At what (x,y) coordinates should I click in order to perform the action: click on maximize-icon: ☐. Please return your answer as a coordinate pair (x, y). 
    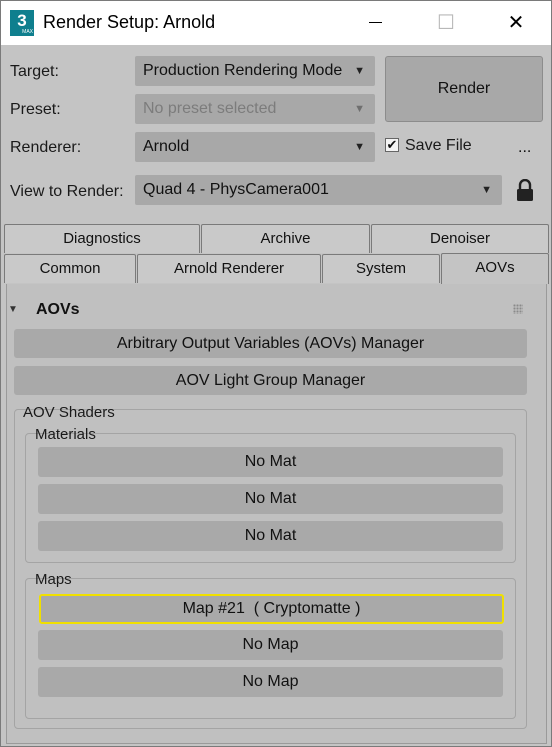
    Looking at the image, I should click on (446, 23).